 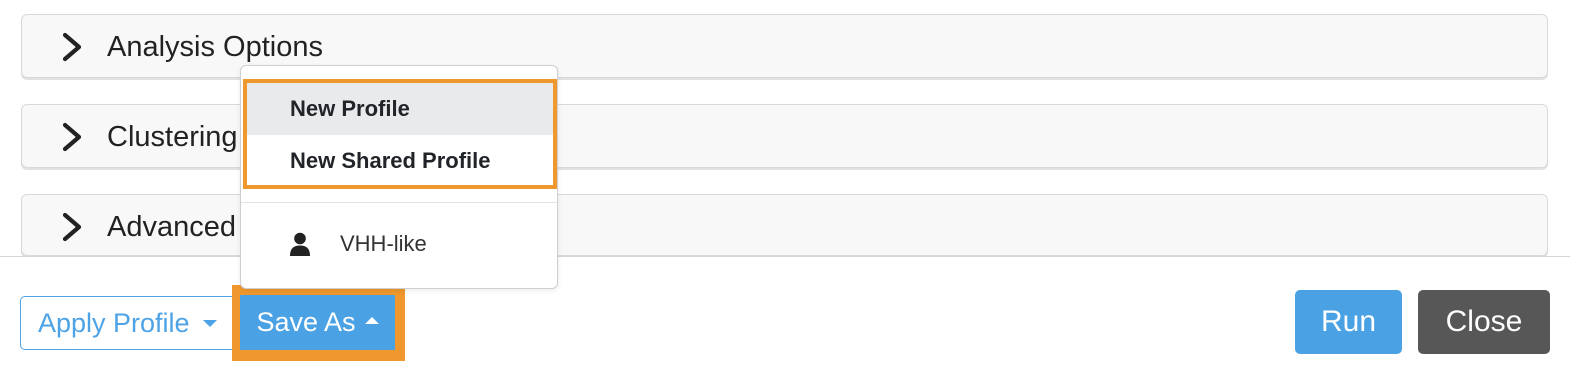 What do you see at coordinates (1348, 322) in the screenshot?
I see `run-button: Run` at bounding box center [1348, 322].